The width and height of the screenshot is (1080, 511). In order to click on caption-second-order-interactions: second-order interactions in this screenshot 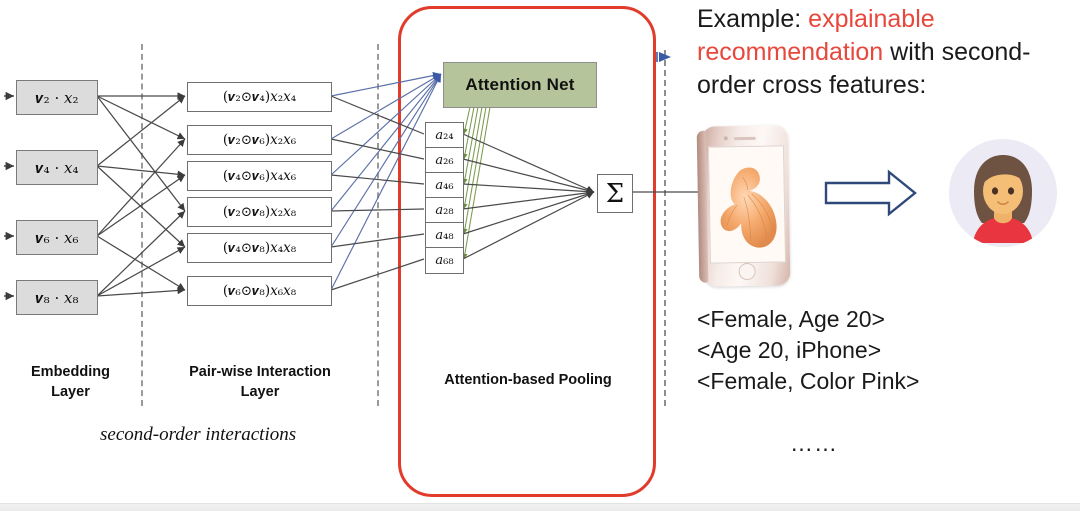, I will do `click(198, 434)`.